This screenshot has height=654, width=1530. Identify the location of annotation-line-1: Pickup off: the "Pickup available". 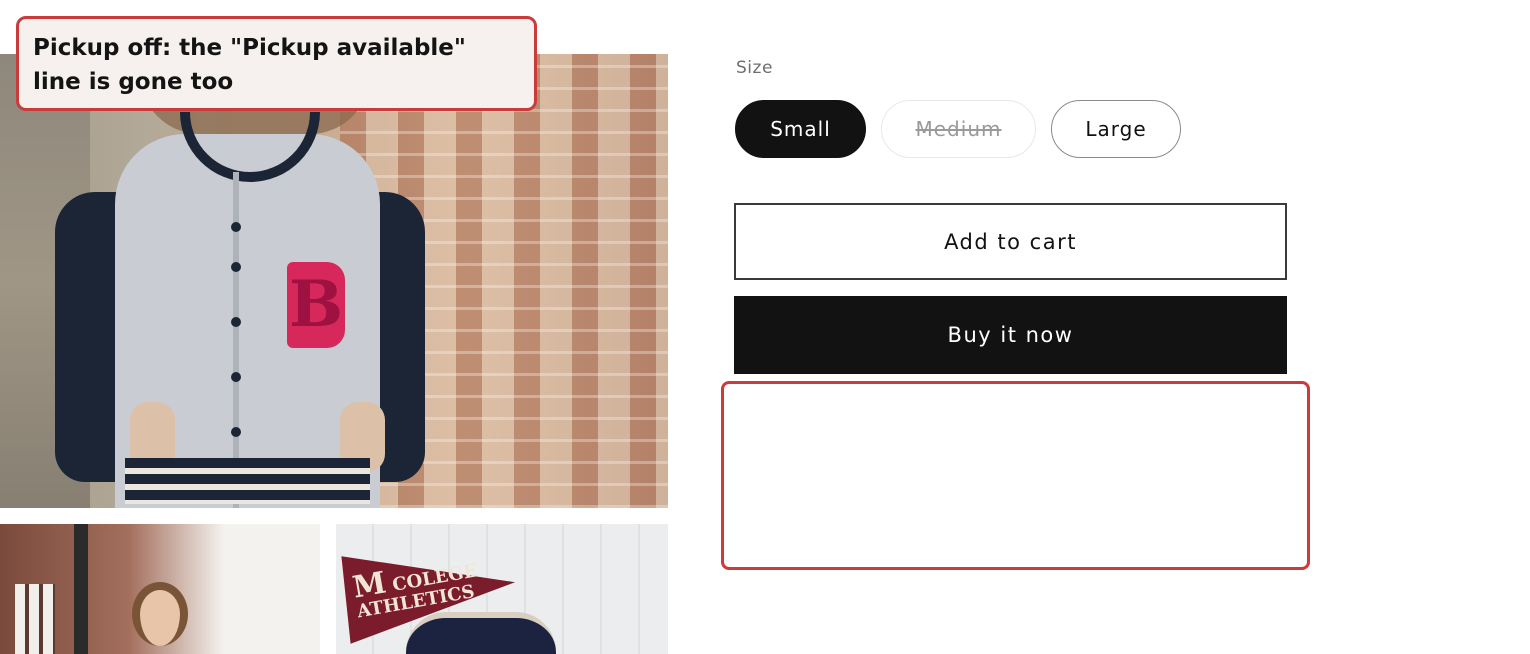
(249, 48).